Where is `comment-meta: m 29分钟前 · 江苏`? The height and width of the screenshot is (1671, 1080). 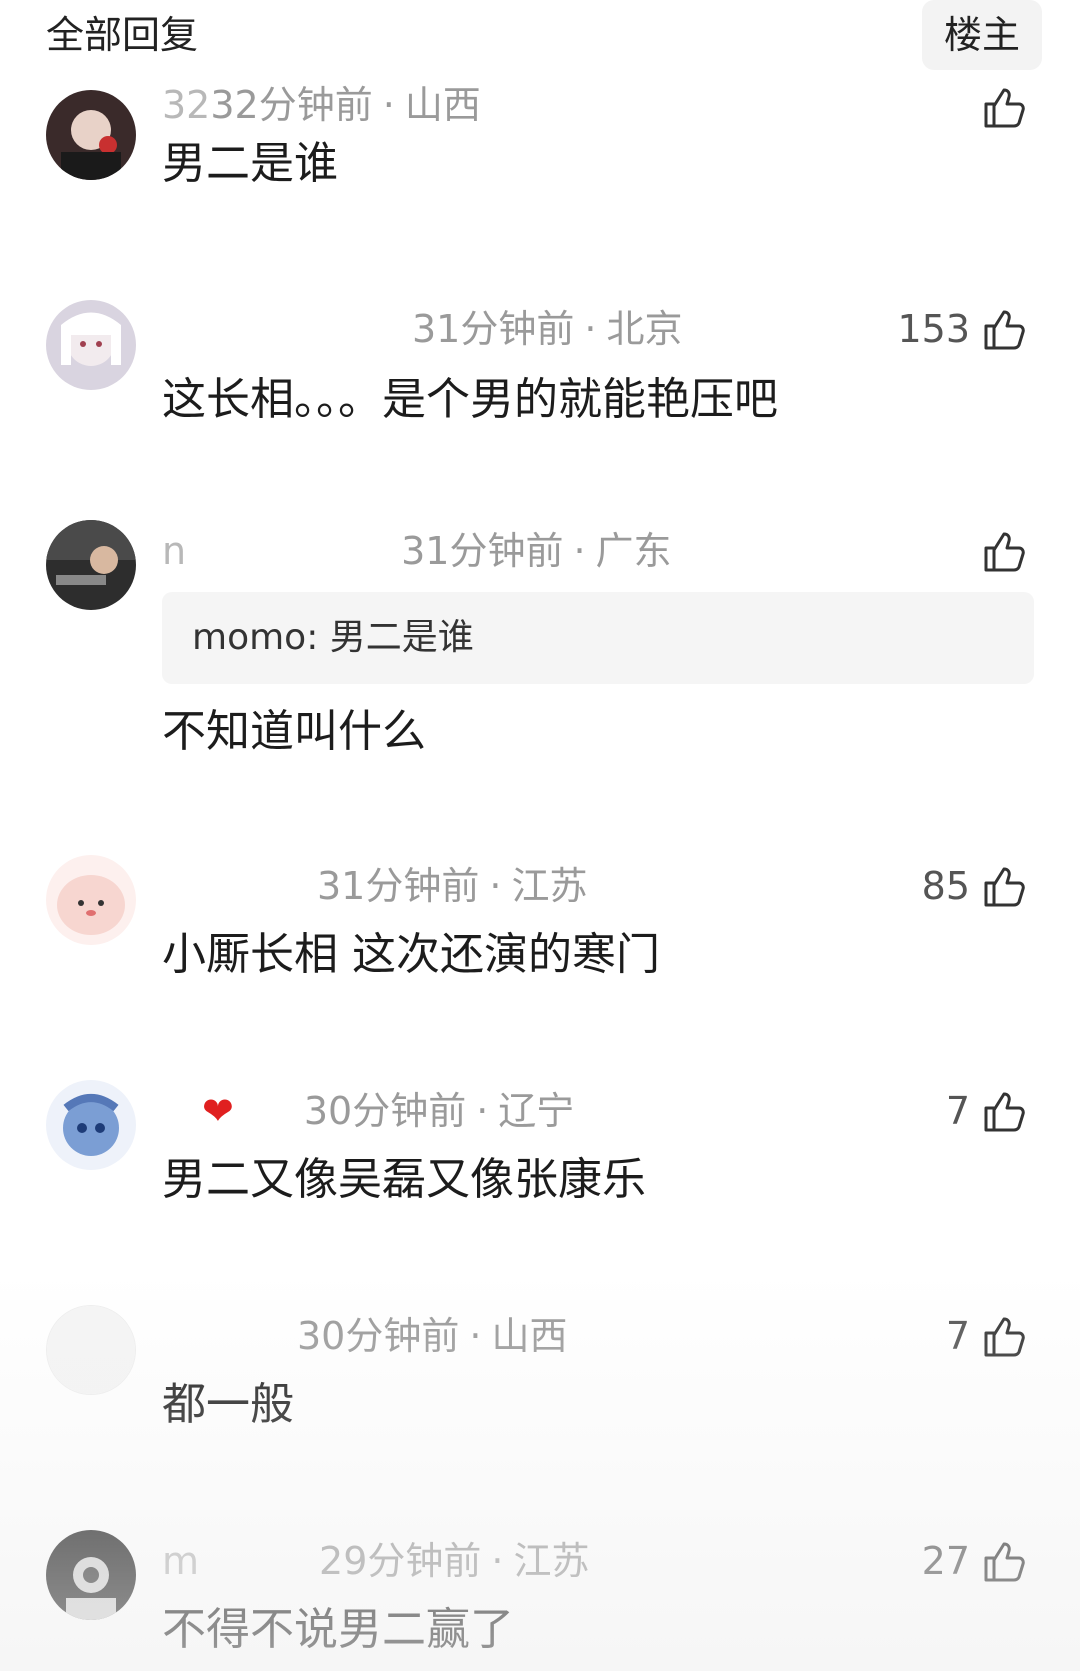 comment-meta: m 29分钟前 · 江苏 is located at coordinates (376, 1561).